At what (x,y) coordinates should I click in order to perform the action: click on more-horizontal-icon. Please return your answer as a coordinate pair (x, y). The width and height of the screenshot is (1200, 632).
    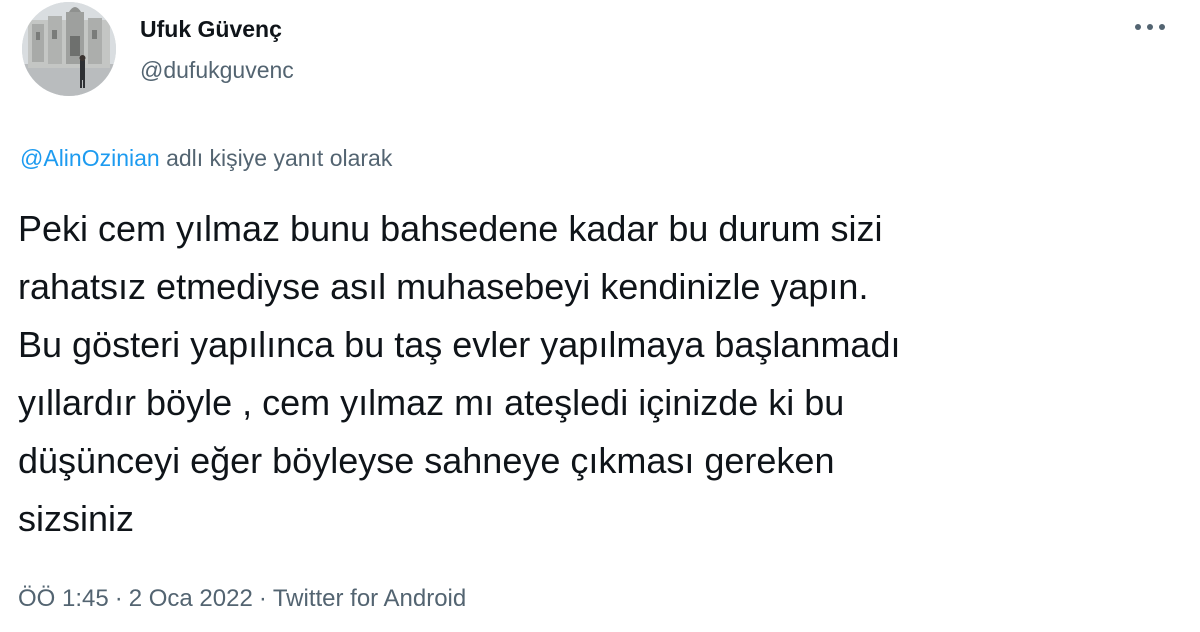
    Looking at the image, I should click on (1150, 27).